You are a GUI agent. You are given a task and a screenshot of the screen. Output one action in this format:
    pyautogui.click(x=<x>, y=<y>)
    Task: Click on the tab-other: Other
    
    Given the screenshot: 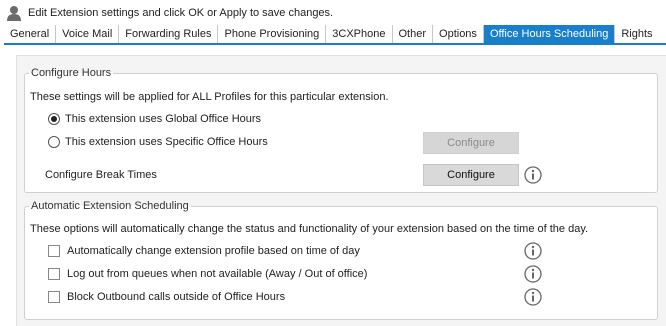 What is the action you would take?
    pyautogui.click(x=413, y=34)
    